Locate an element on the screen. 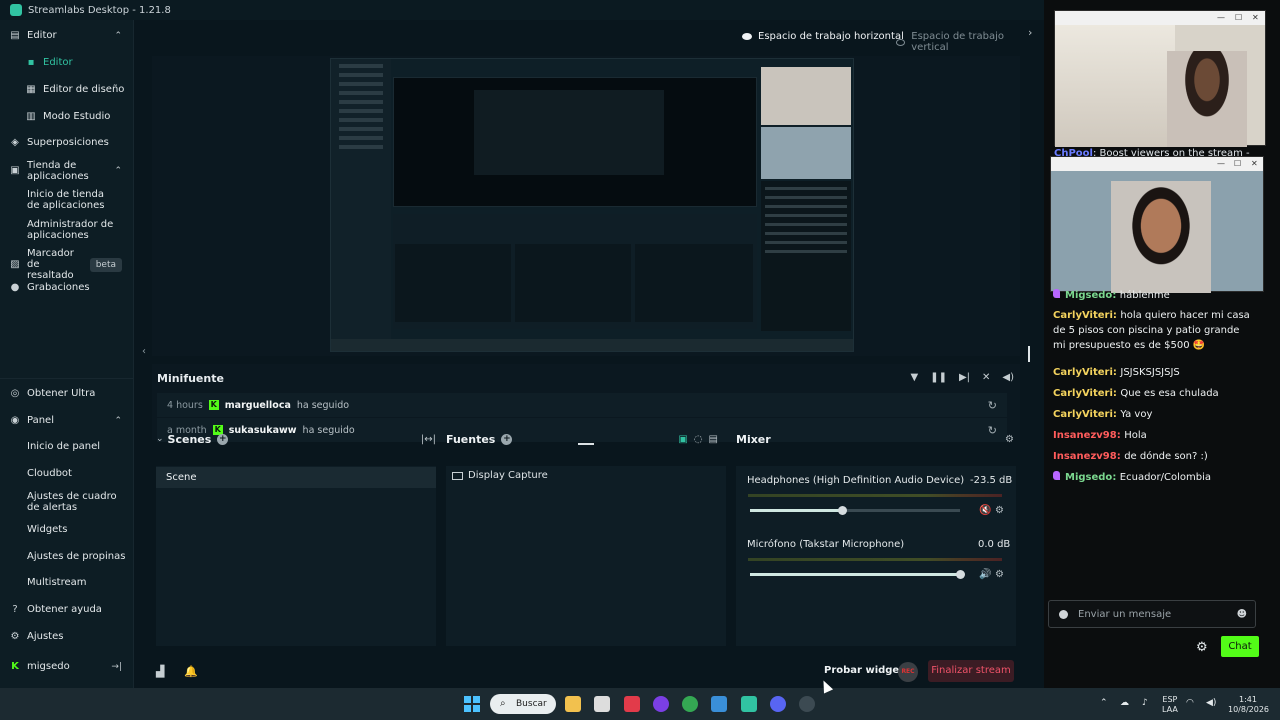  replay-icon: ↻ is located at coordinates (992, 405).